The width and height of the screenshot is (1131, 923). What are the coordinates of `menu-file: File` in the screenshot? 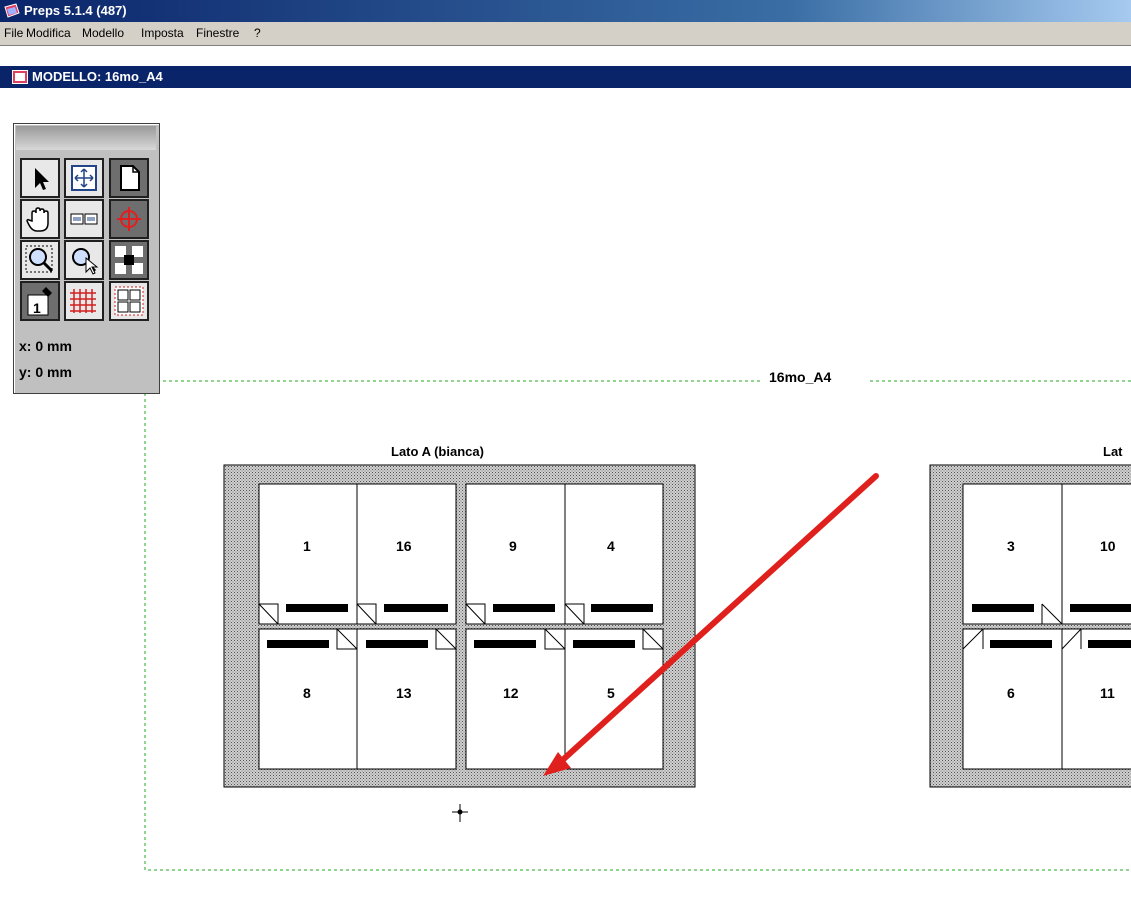 It's located at (13, 33).